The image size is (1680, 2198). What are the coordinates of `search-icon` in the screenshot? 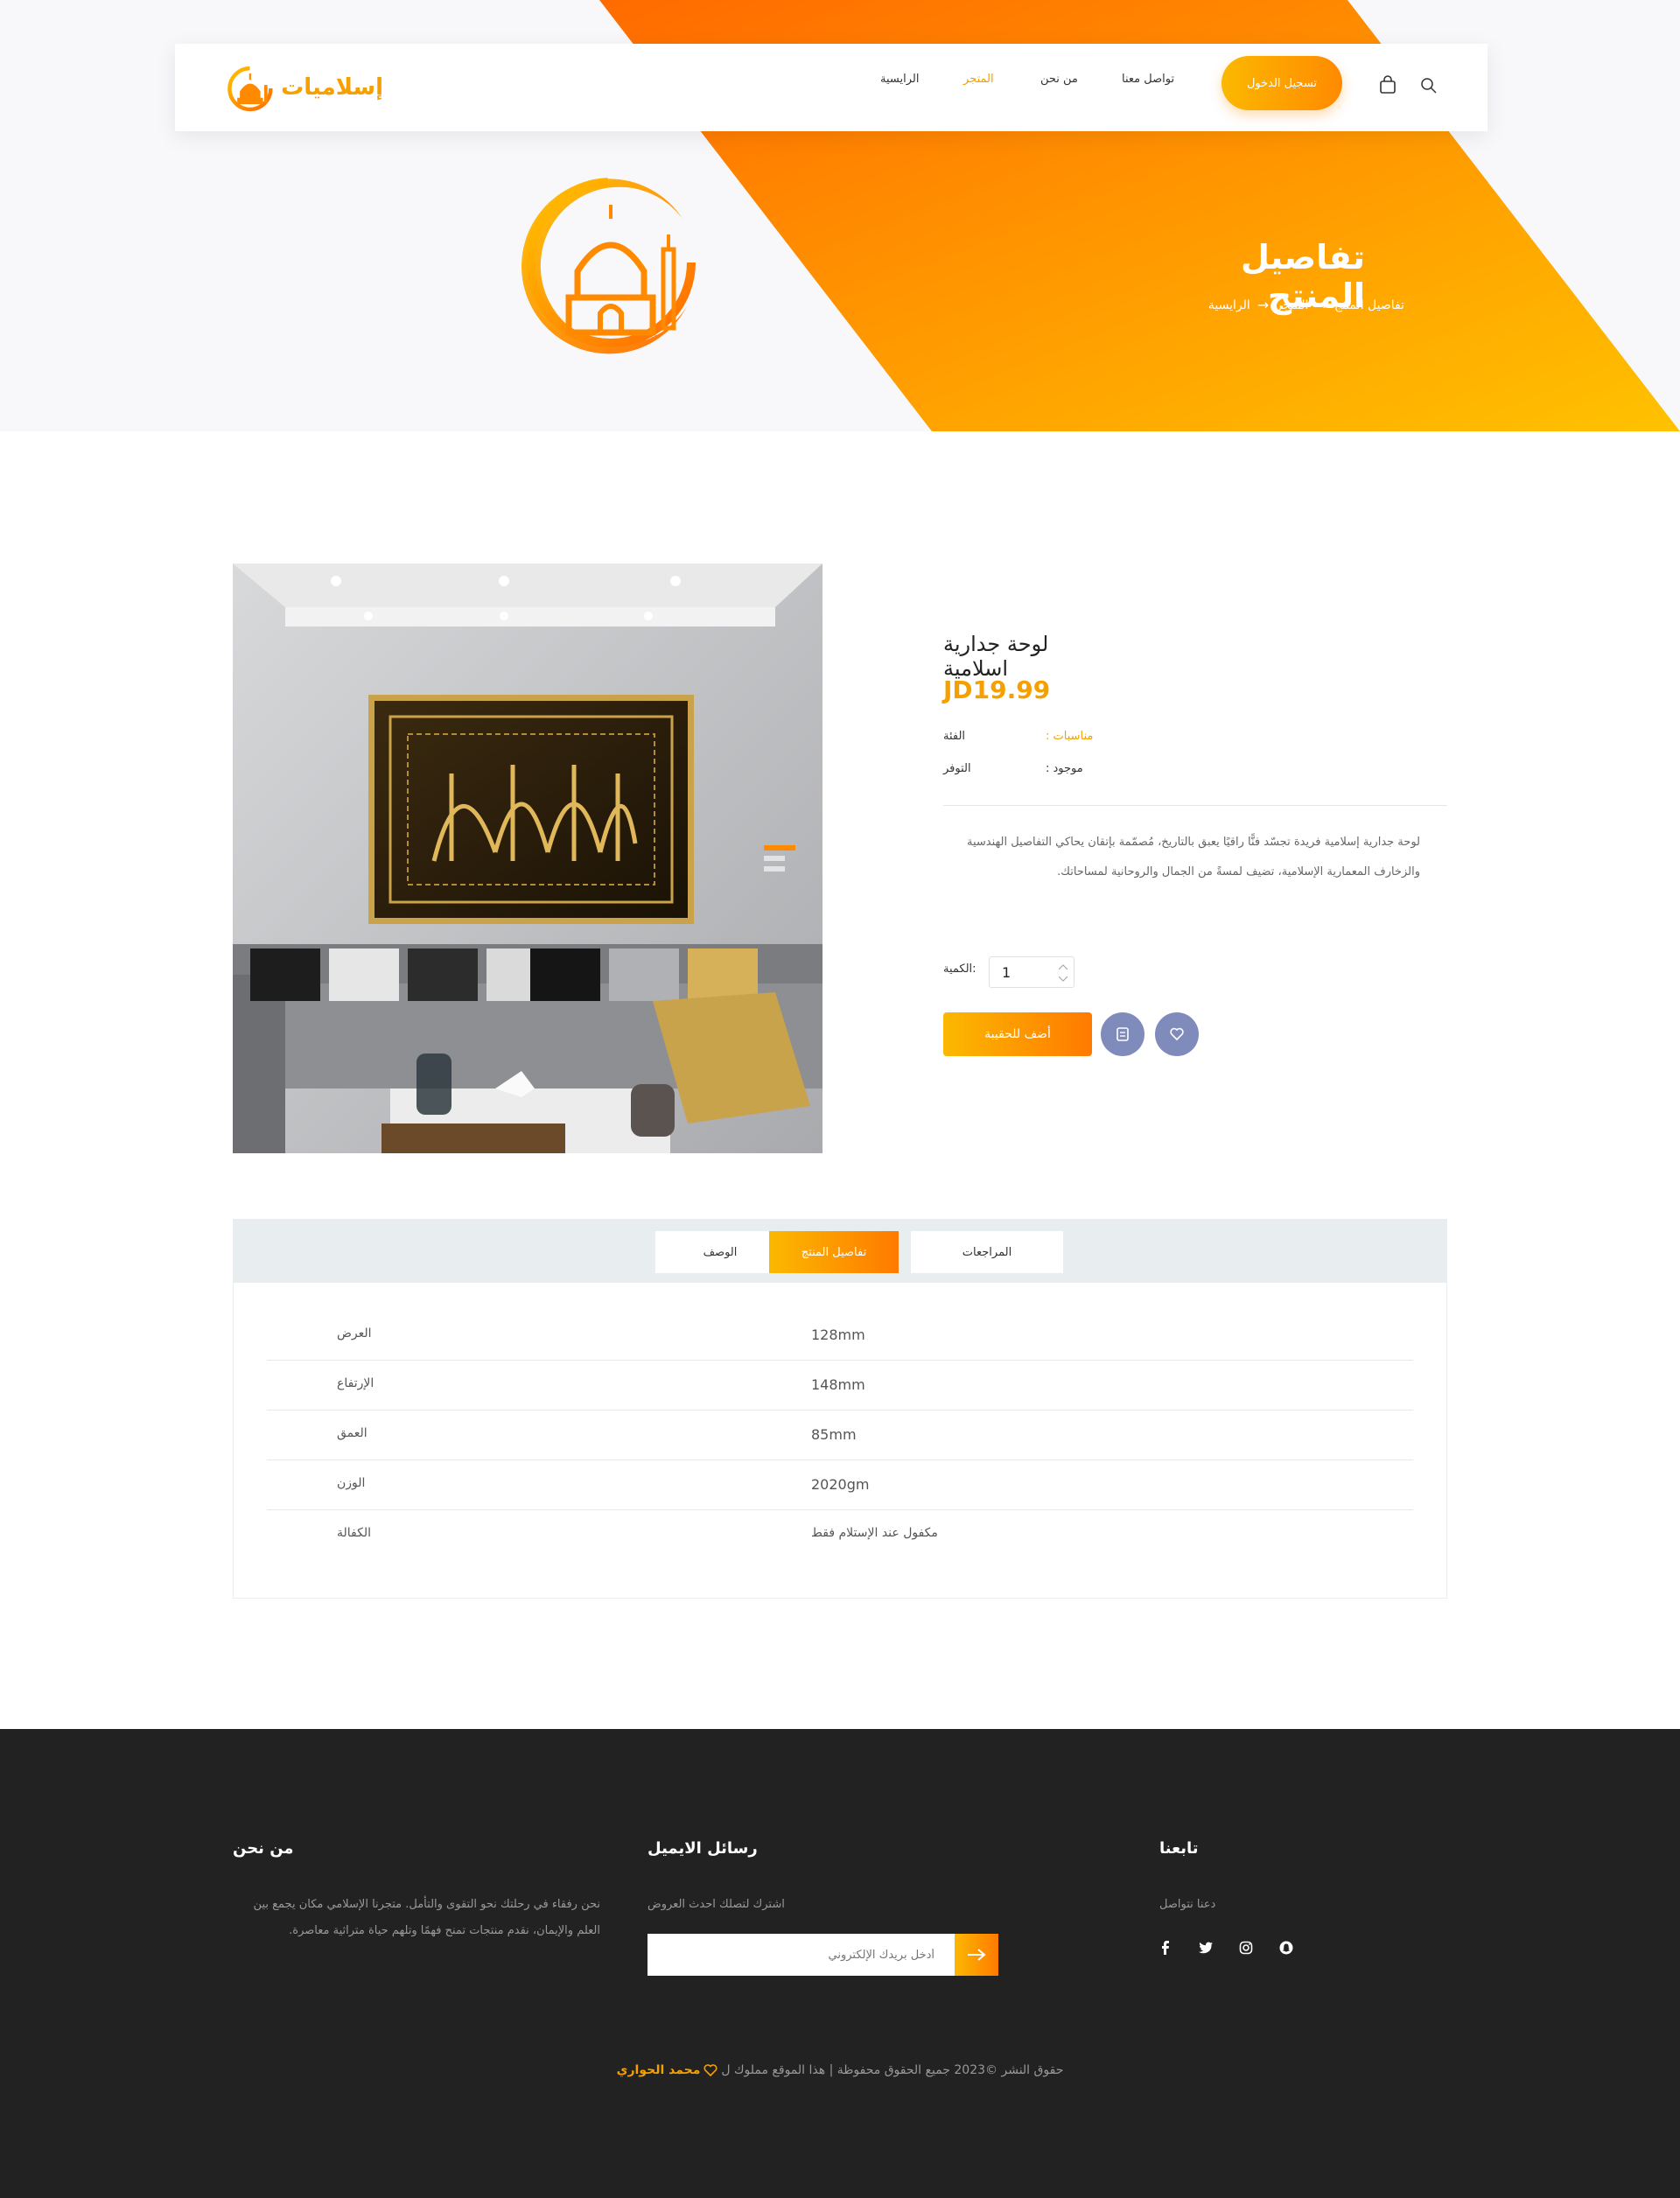 It's located at (1429, 85).